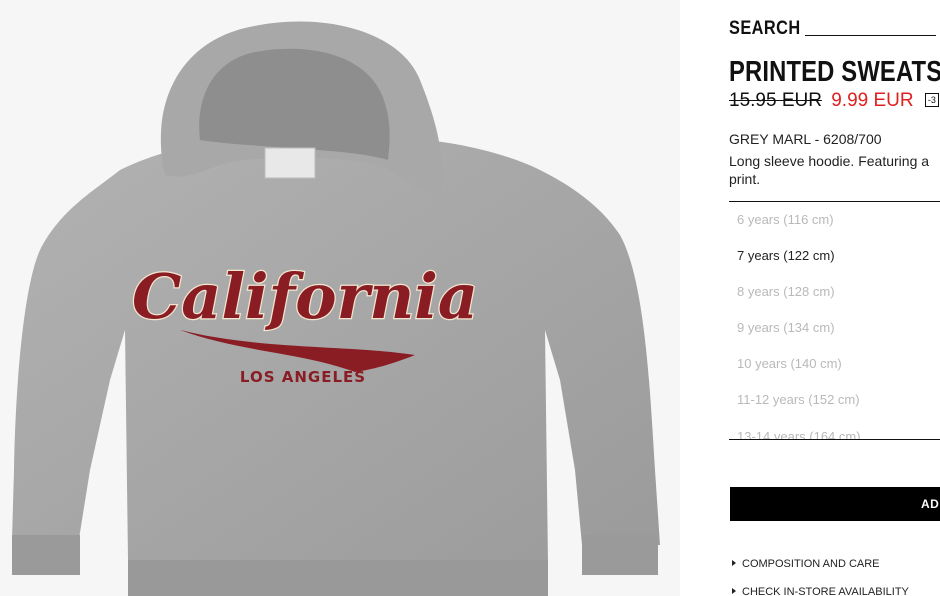  I want to click on color-reference: GREY MARL - 6208/700, so click(805, 139).